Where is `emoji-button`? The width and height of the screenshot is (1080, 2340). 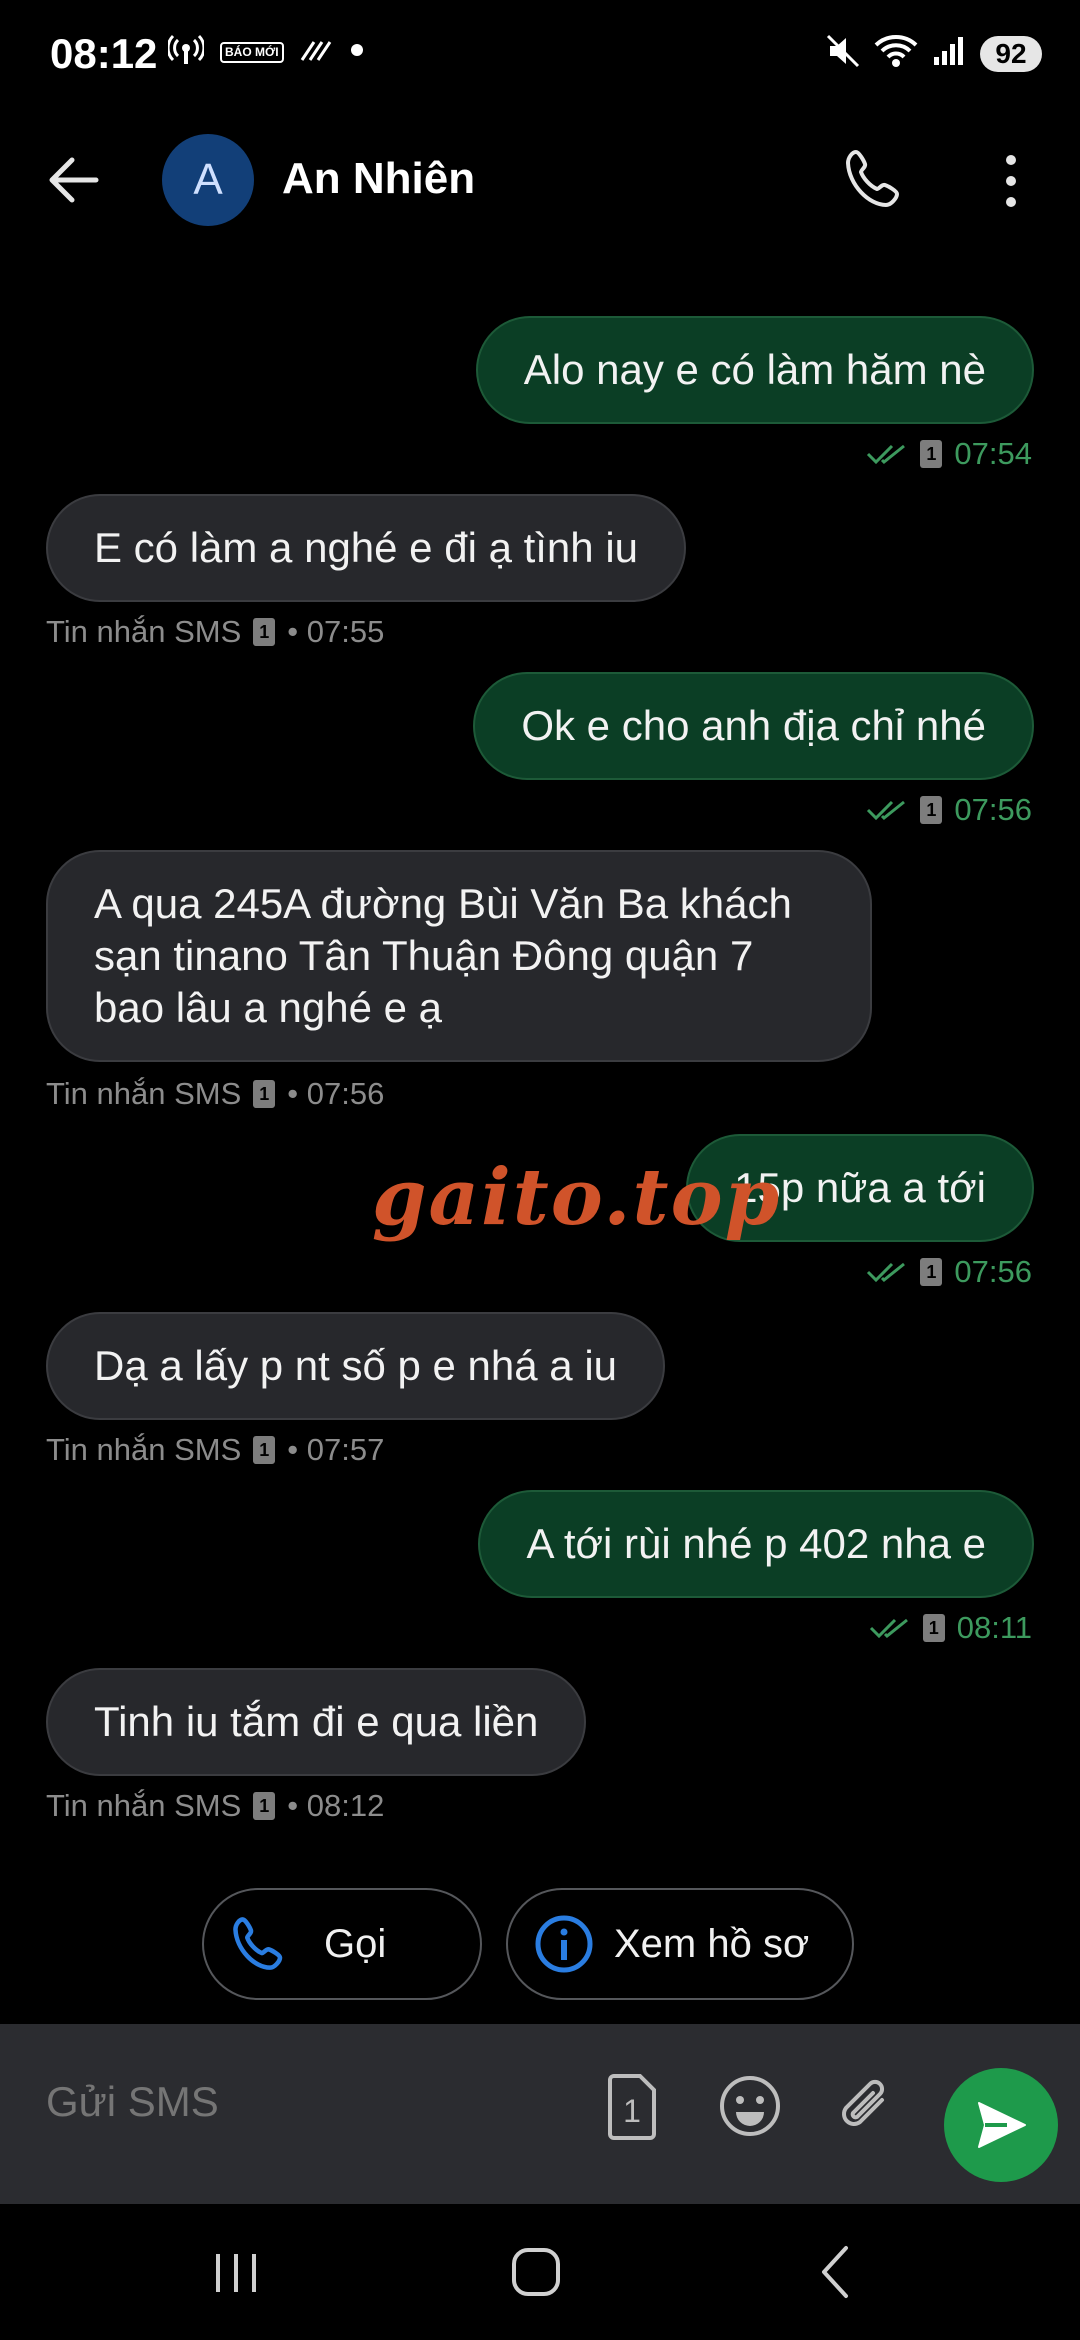
emoji-button is located at coordinates (751, 2107).